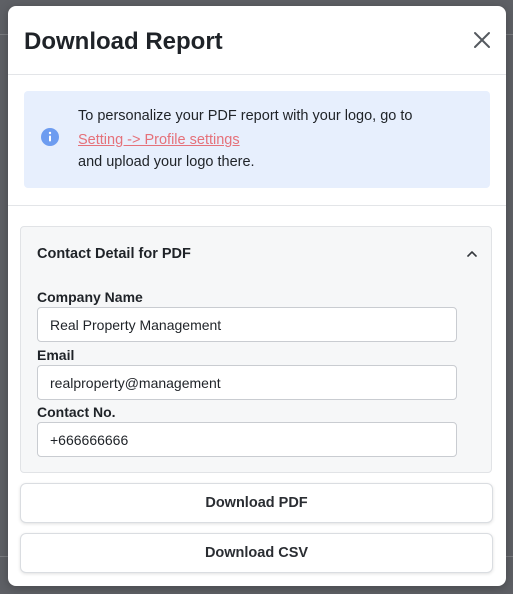  I want to click on email-label: Email, so click(56, 355).